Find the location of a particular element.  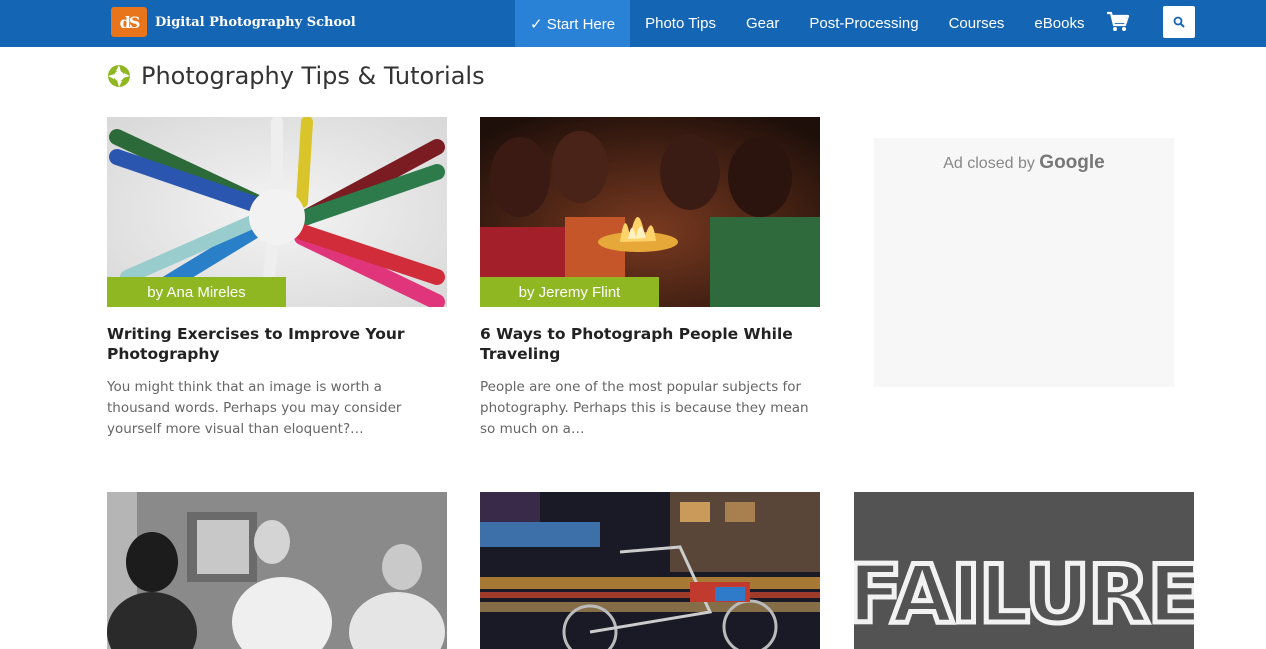

nav-photo-tips: Photo Tips is located at coordinates (680, 23).